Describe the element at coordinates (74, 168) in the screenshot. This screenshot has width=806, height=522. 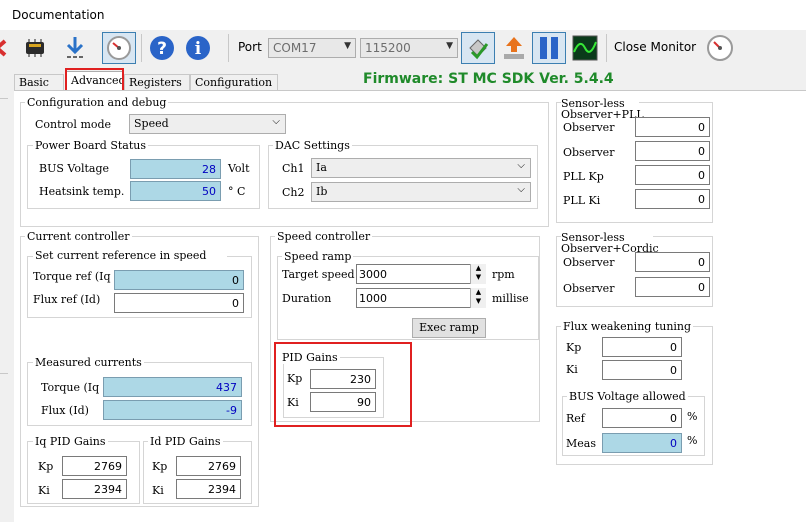
I see `bus-voltage-label: BUS Voltage` at that location.